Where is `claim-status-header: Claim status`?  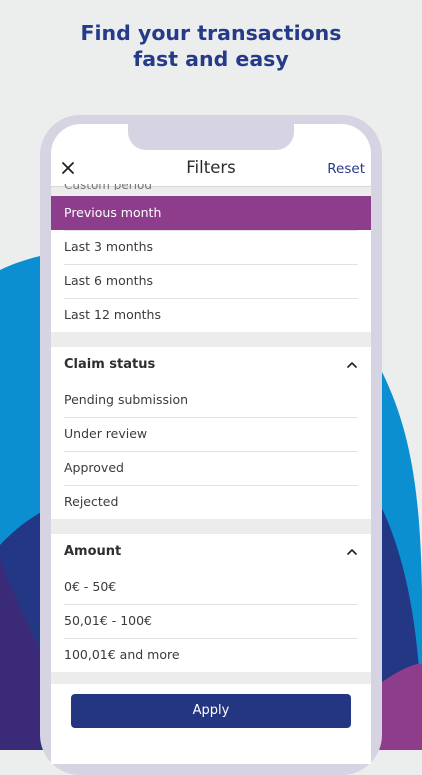
claim-status-header: Claim status is located at coordinates (211, 365).